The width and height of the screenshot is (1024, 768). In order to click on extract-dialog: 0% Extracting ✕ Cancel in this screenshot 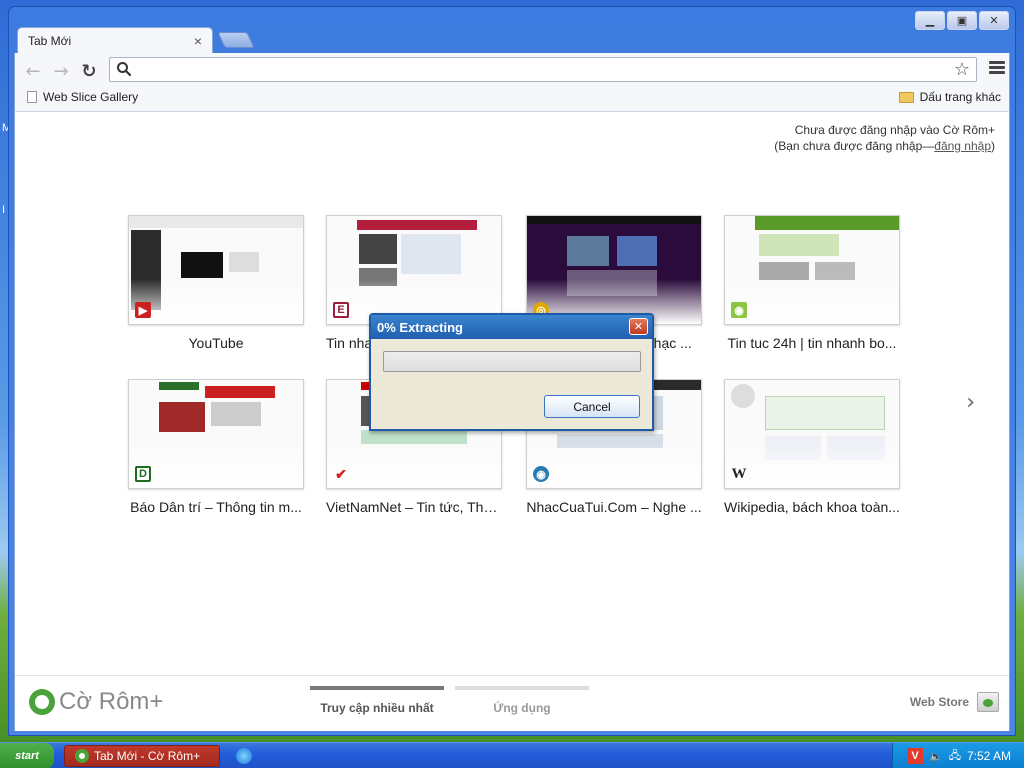, I will do `click(511, 372)`.